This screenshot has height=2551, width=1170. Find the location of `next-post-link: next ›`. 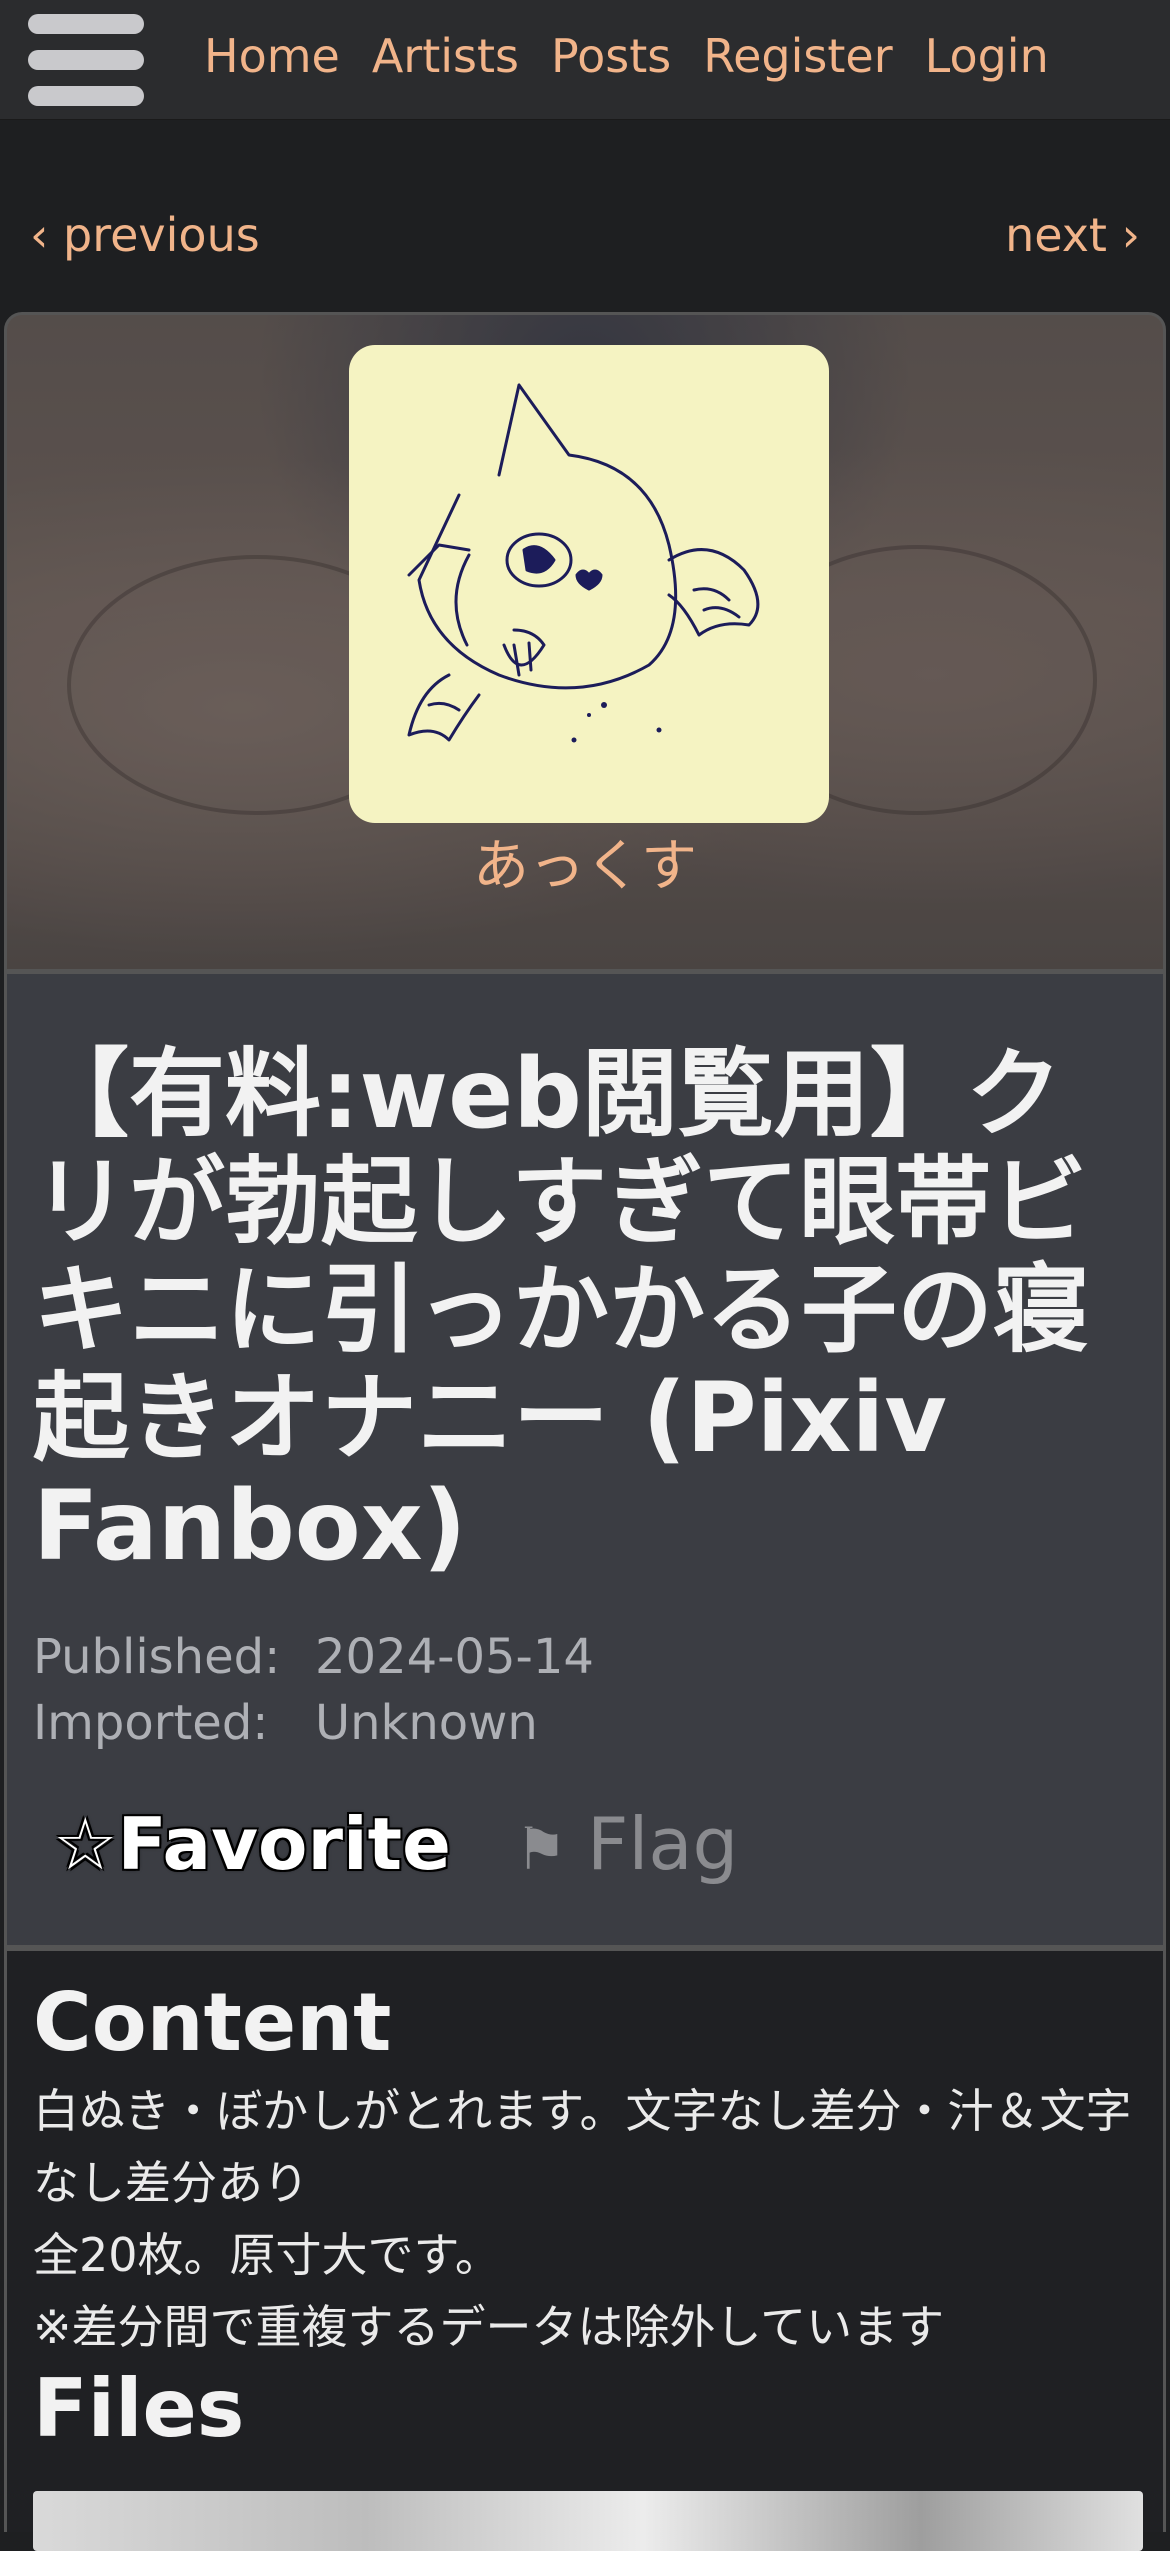

next-post-link: next › is located at coordinates (1072, 235).